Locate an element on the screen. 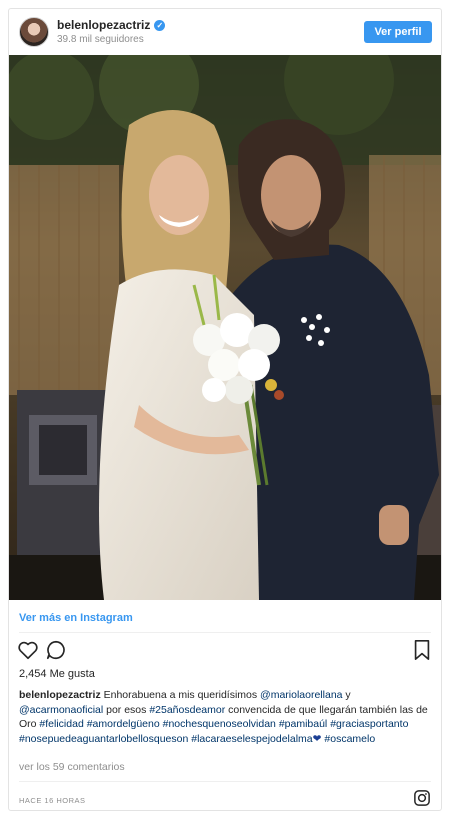 The width and height of the screenshot is (450, 819). view-more-on-instagram-link: Ver más en Instagram is located at coordinates (76, 618).